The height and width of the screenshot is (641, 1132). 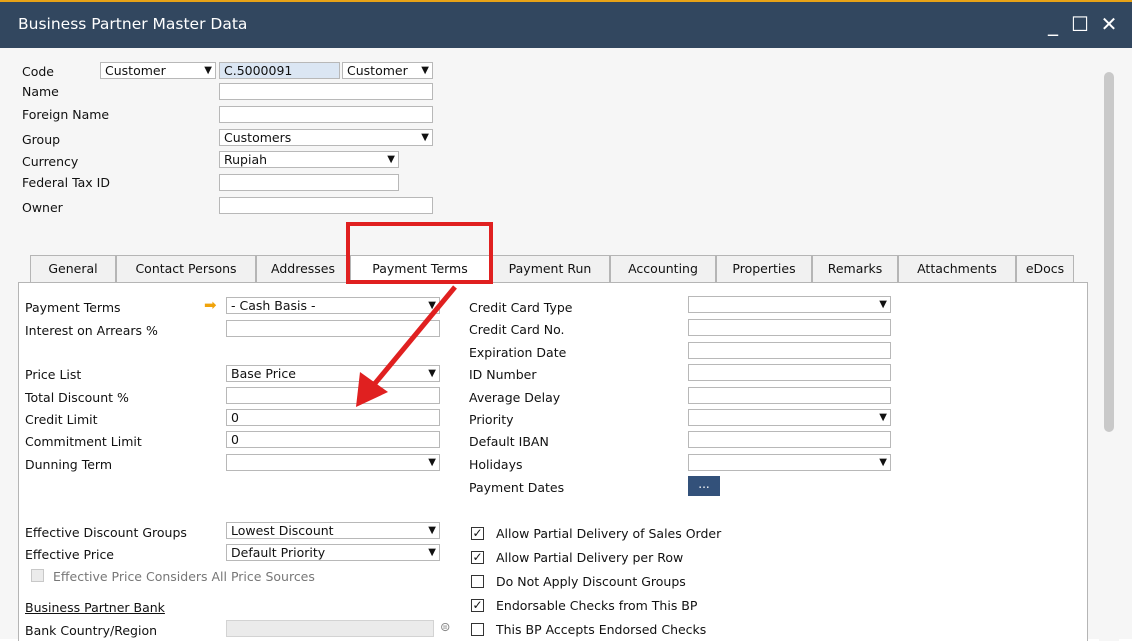 I want to click on endorsable-checks-label: Endorsable Checks from This BP, so click(x=597, y=605).